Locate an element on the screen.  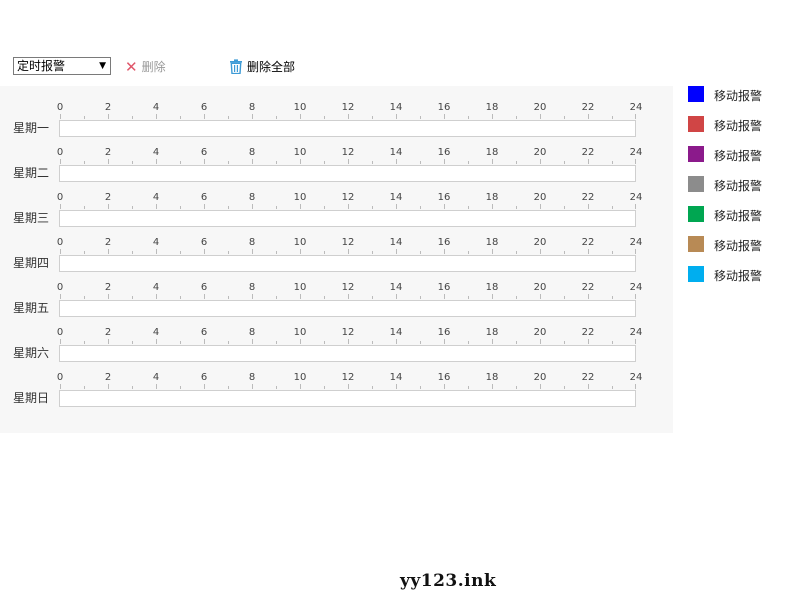
hour-tick-label: 22 is located at coordinates (588, 377).